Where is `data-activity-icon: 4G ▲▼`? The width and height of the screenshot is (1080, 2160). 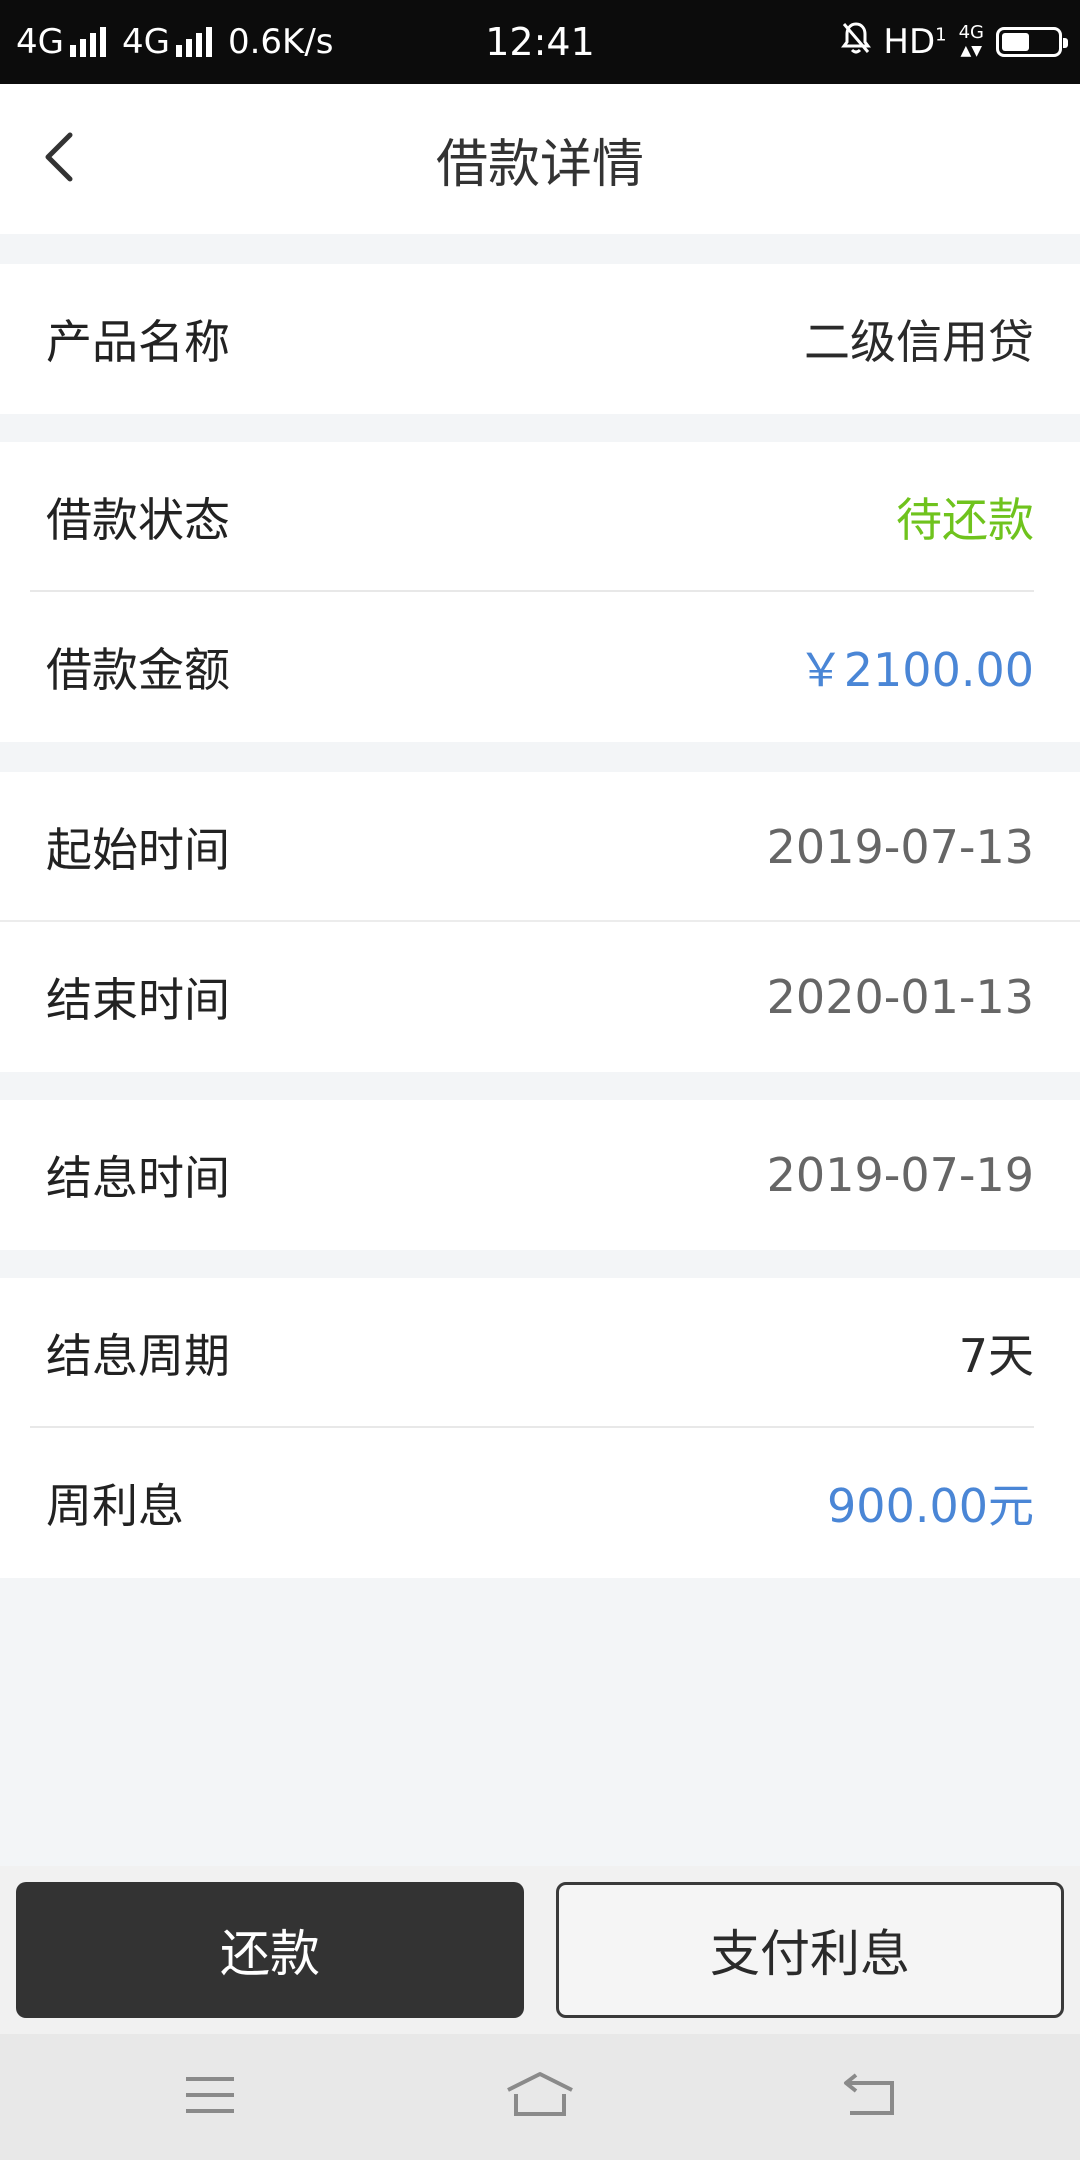 data-activity-icon: 4G ▲▼ is located at coordinates (971, 41).